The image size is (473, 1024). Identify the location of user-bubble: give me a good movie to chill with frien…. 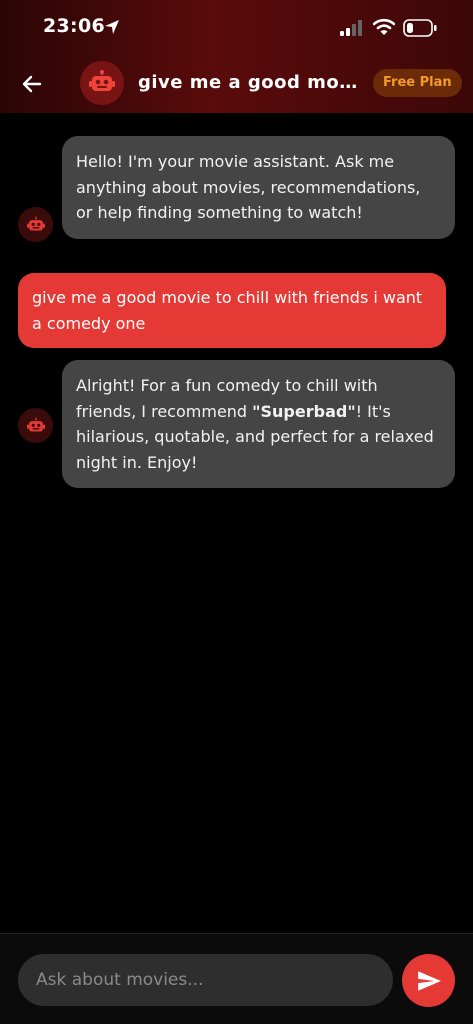
(232, 310).